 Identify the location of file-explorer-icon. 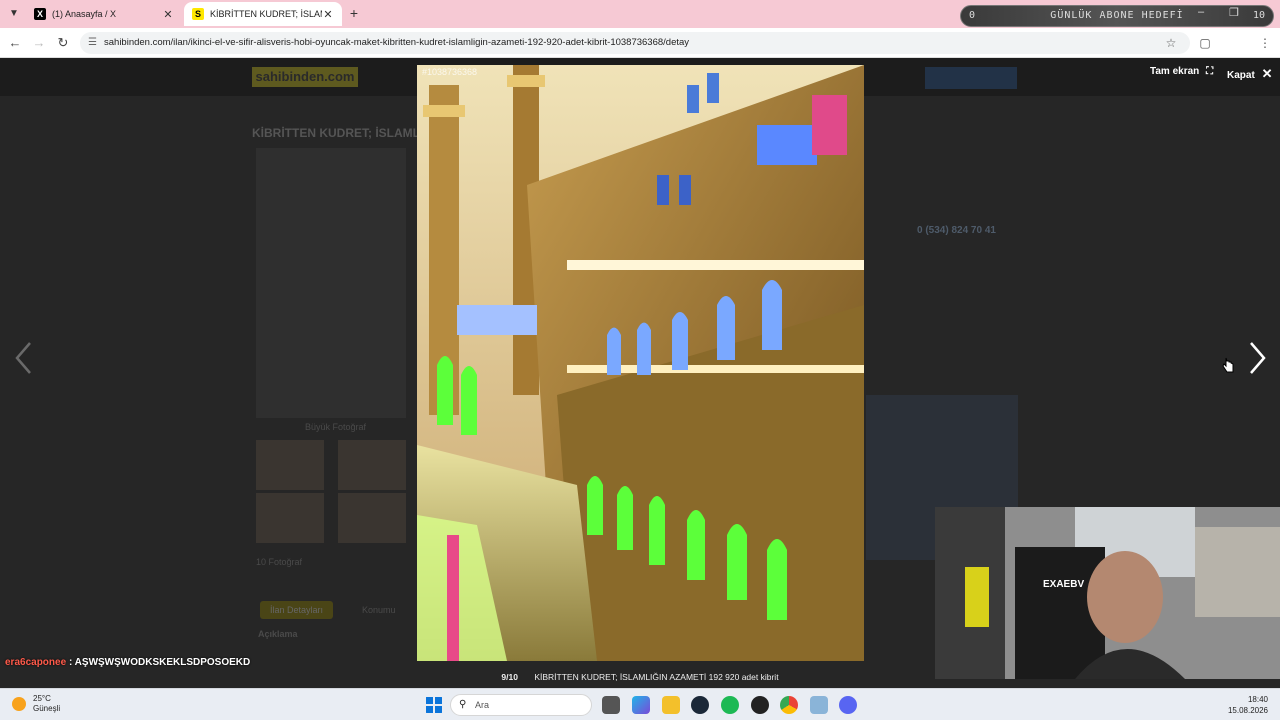
(671, 705).